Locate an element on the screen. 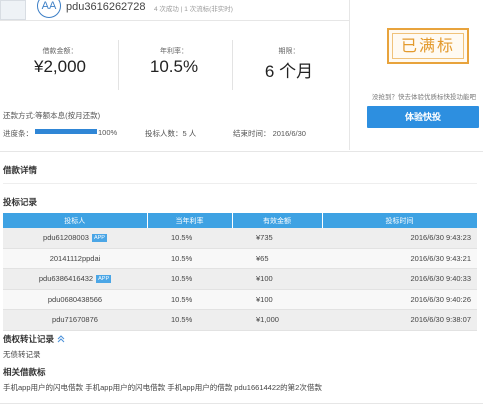 The image size is (483, 409). time-cell: 2016/6/30 9:40:26 is located at coordinates (399, 299).